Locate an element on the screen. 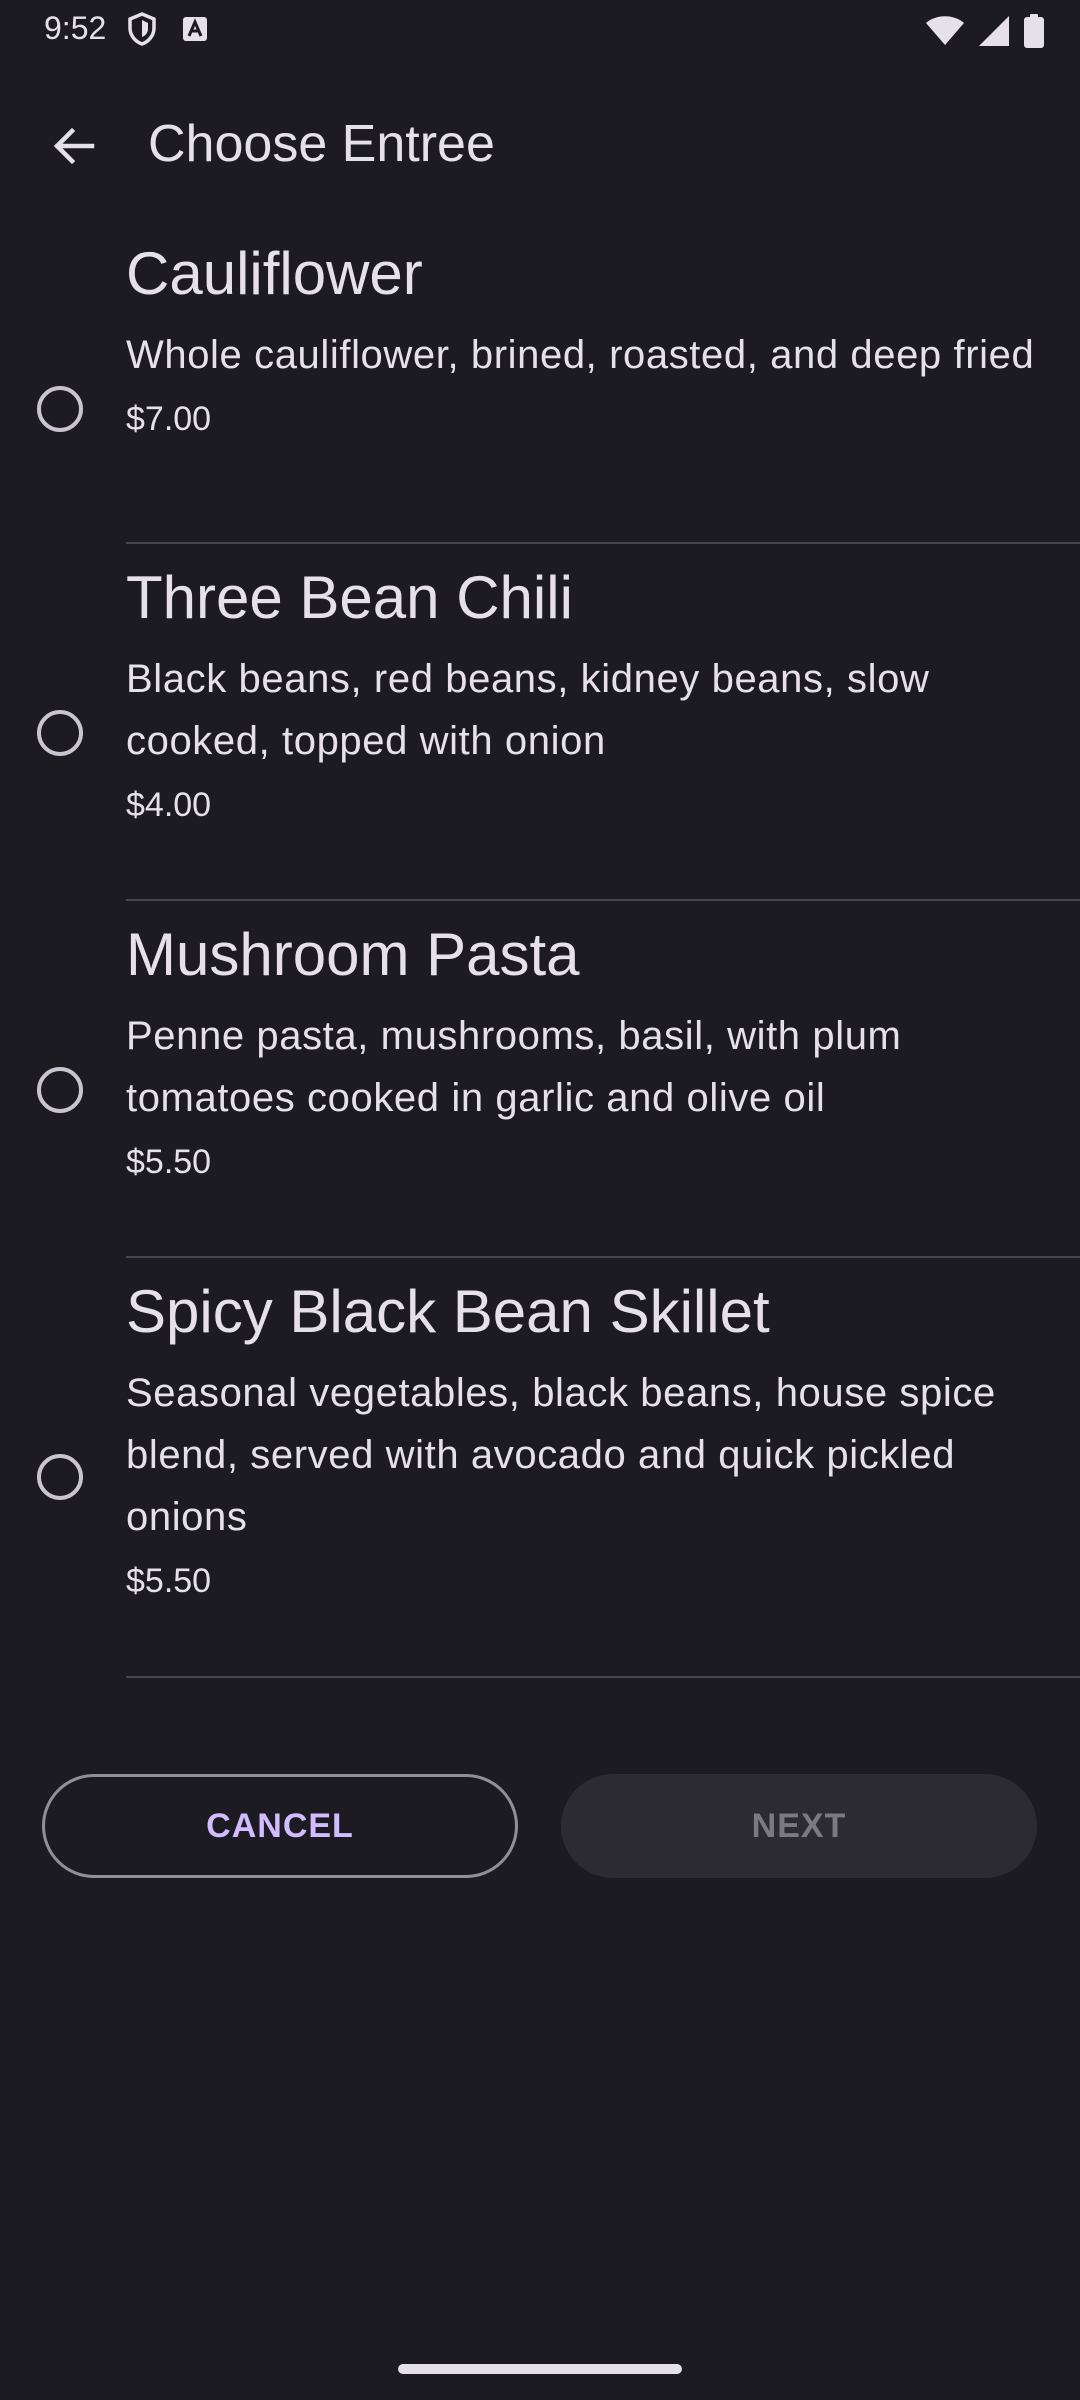 This screenshot has width=1080, height=2400. entree-name: Spicy Black Bean Skillet is located at coordinates (448, 1311).